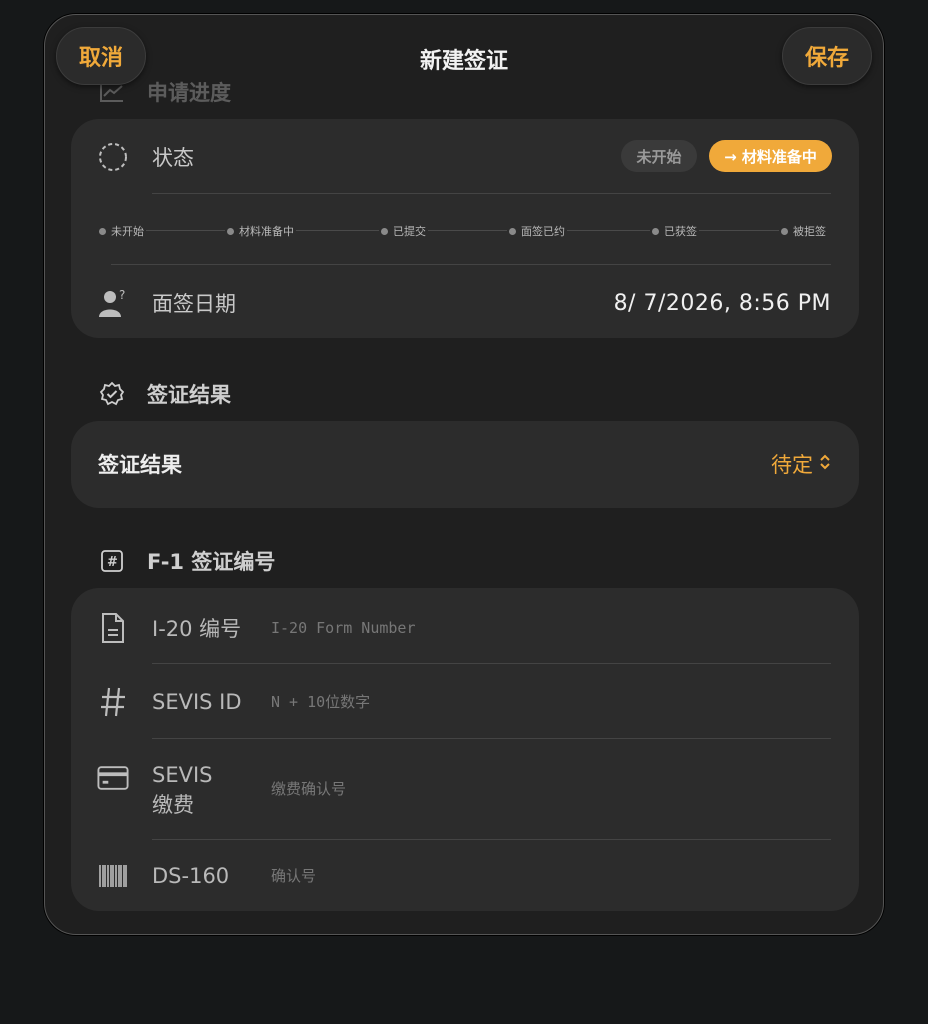 The image size is (928, 1024). I want to click on dashed-circle-icon, so click(113, 157).